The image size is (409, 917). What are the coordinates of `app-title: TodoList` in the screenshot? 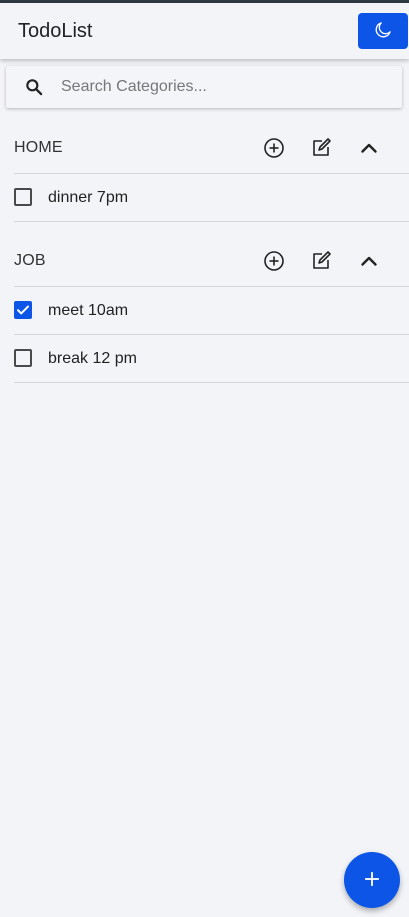 It's located at (55, 31).